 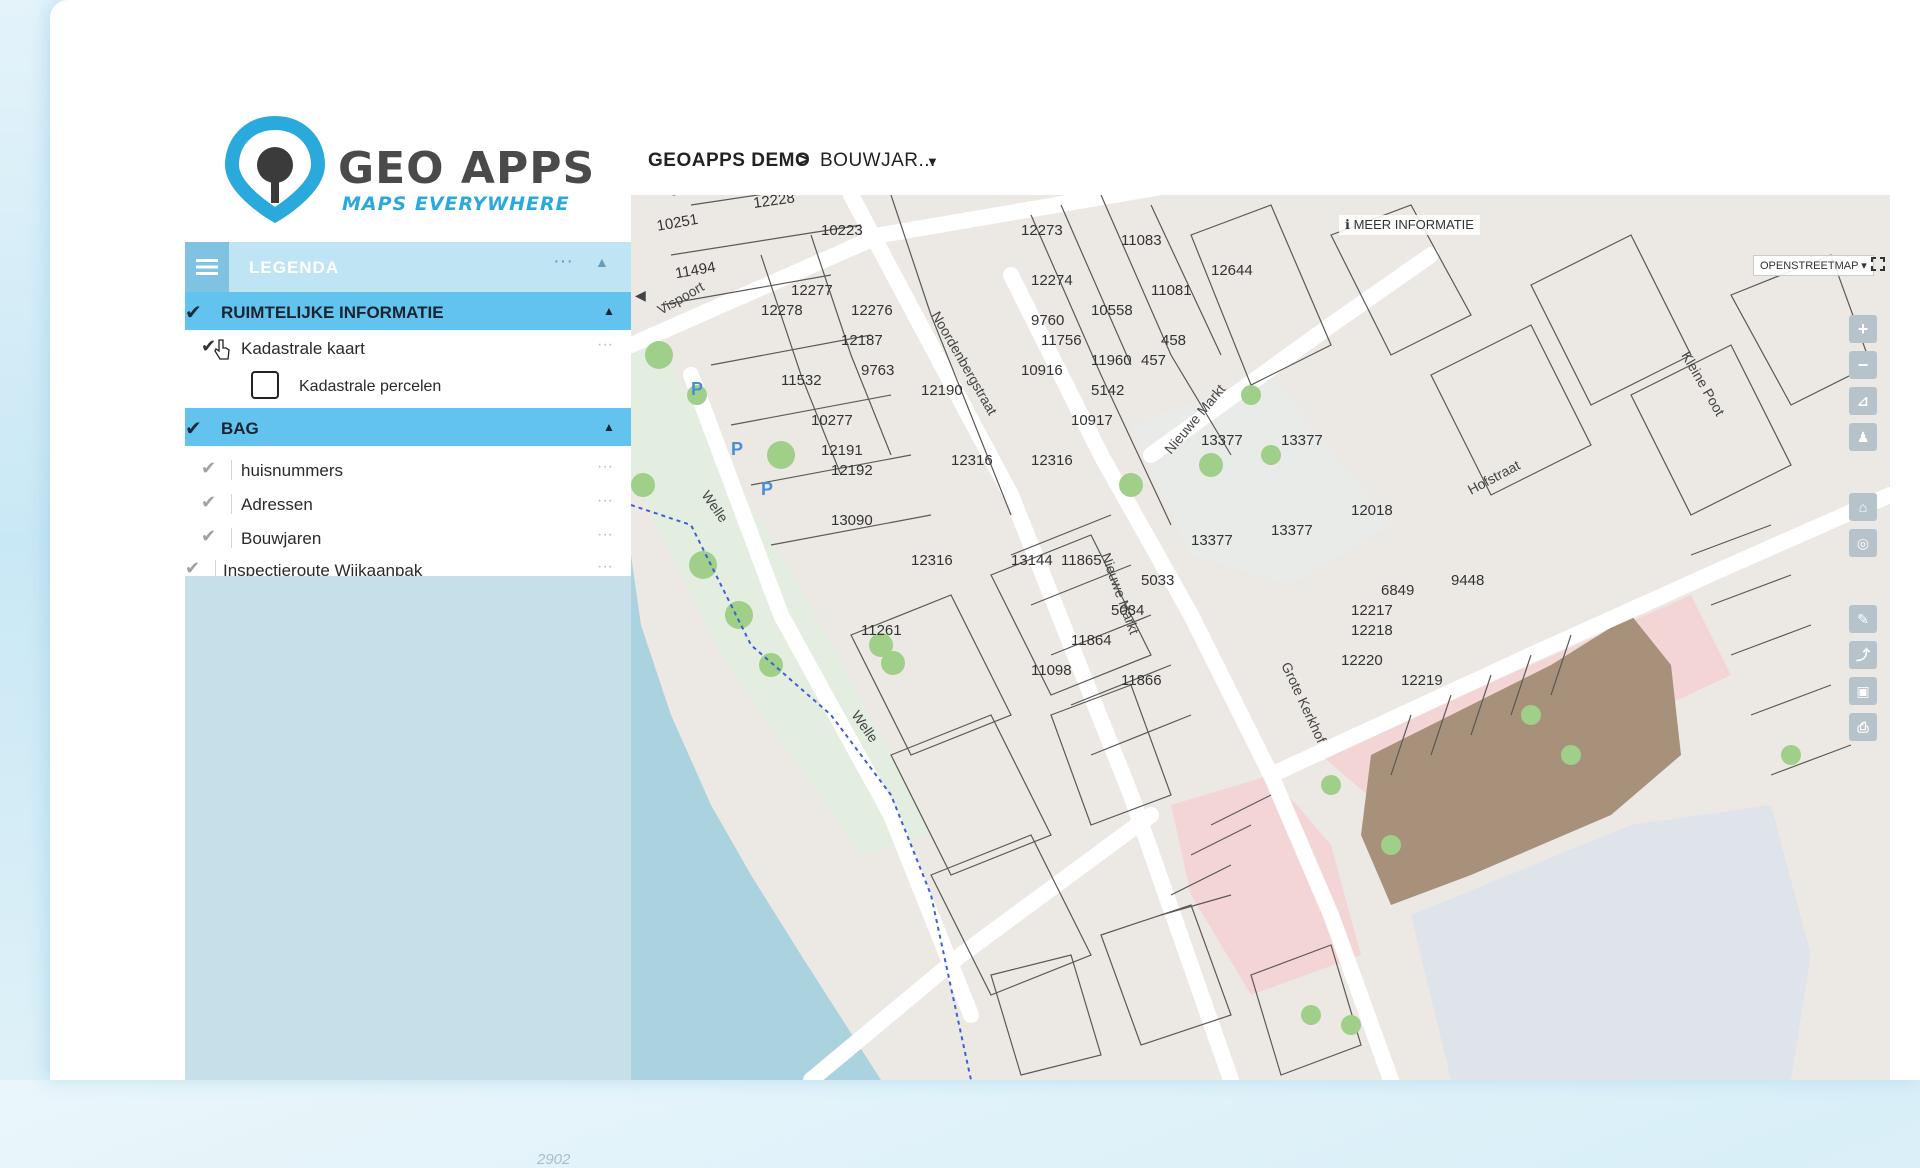 What do you see at coordinates (1863, 655) in the screenshot?
I see `share-icon: ⤴` at bounding box center [1863, 655].